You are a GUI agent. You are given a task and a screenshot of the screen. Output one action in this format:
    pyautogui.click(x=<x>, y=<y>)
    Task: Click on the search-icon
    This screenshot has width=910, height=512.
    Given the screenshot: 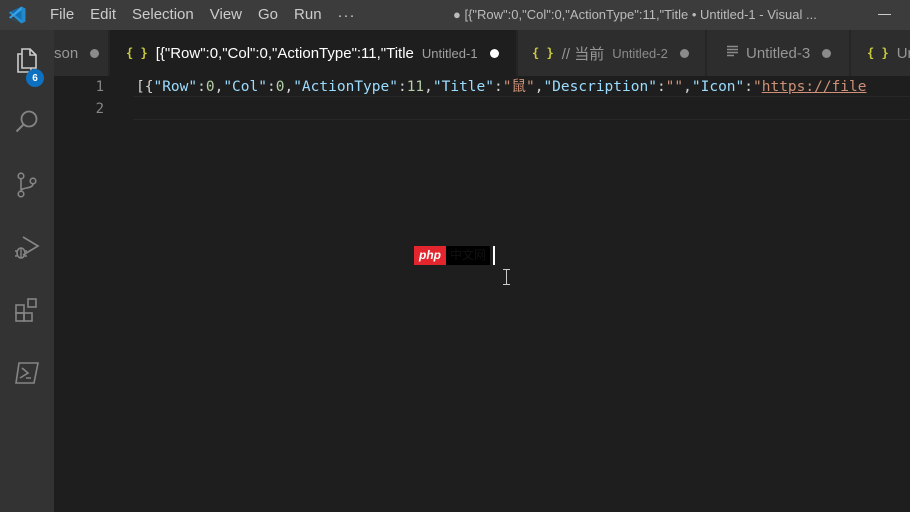 What is the action you would take?
    pyautogui.click(x=26, y=121)
    